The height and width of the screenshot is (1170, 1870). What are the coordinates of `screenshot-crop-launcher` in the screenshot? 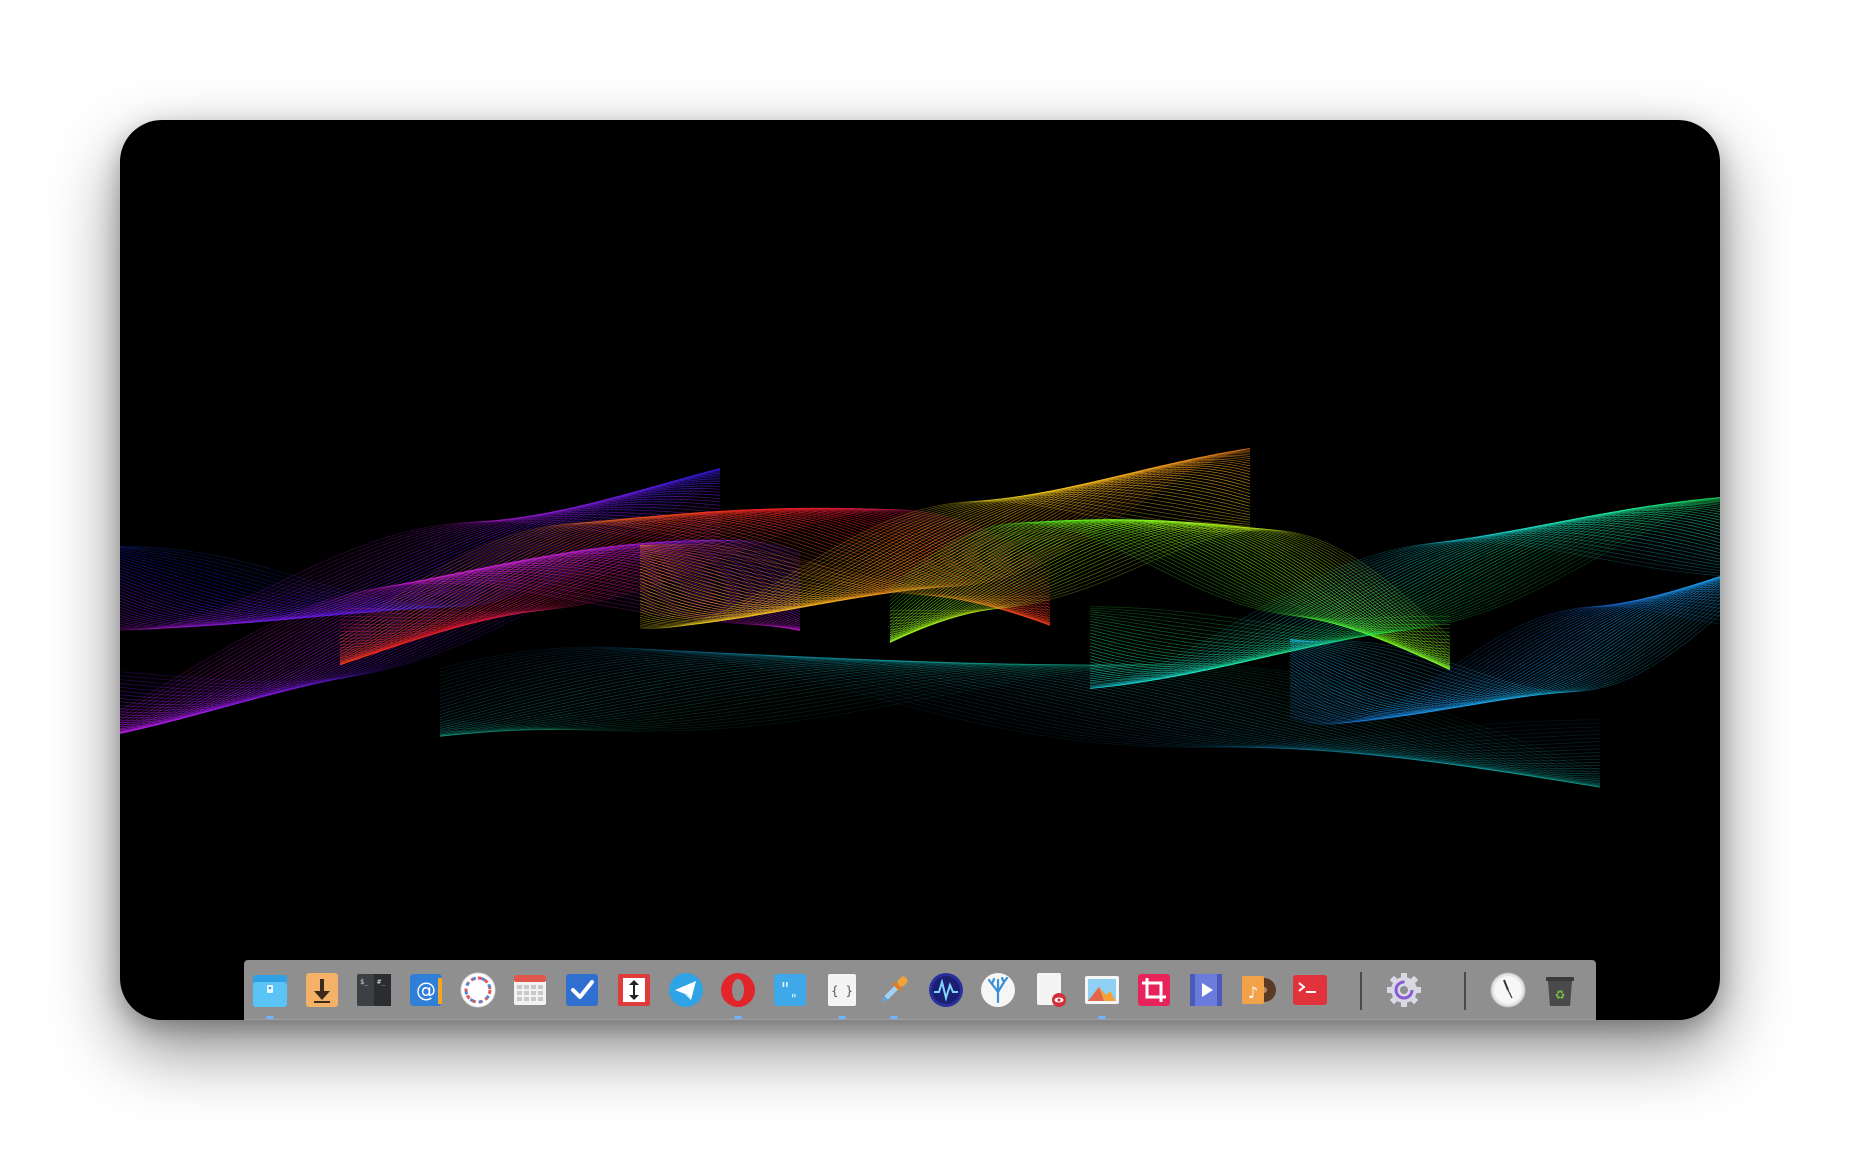 It's located at (1154, 990).